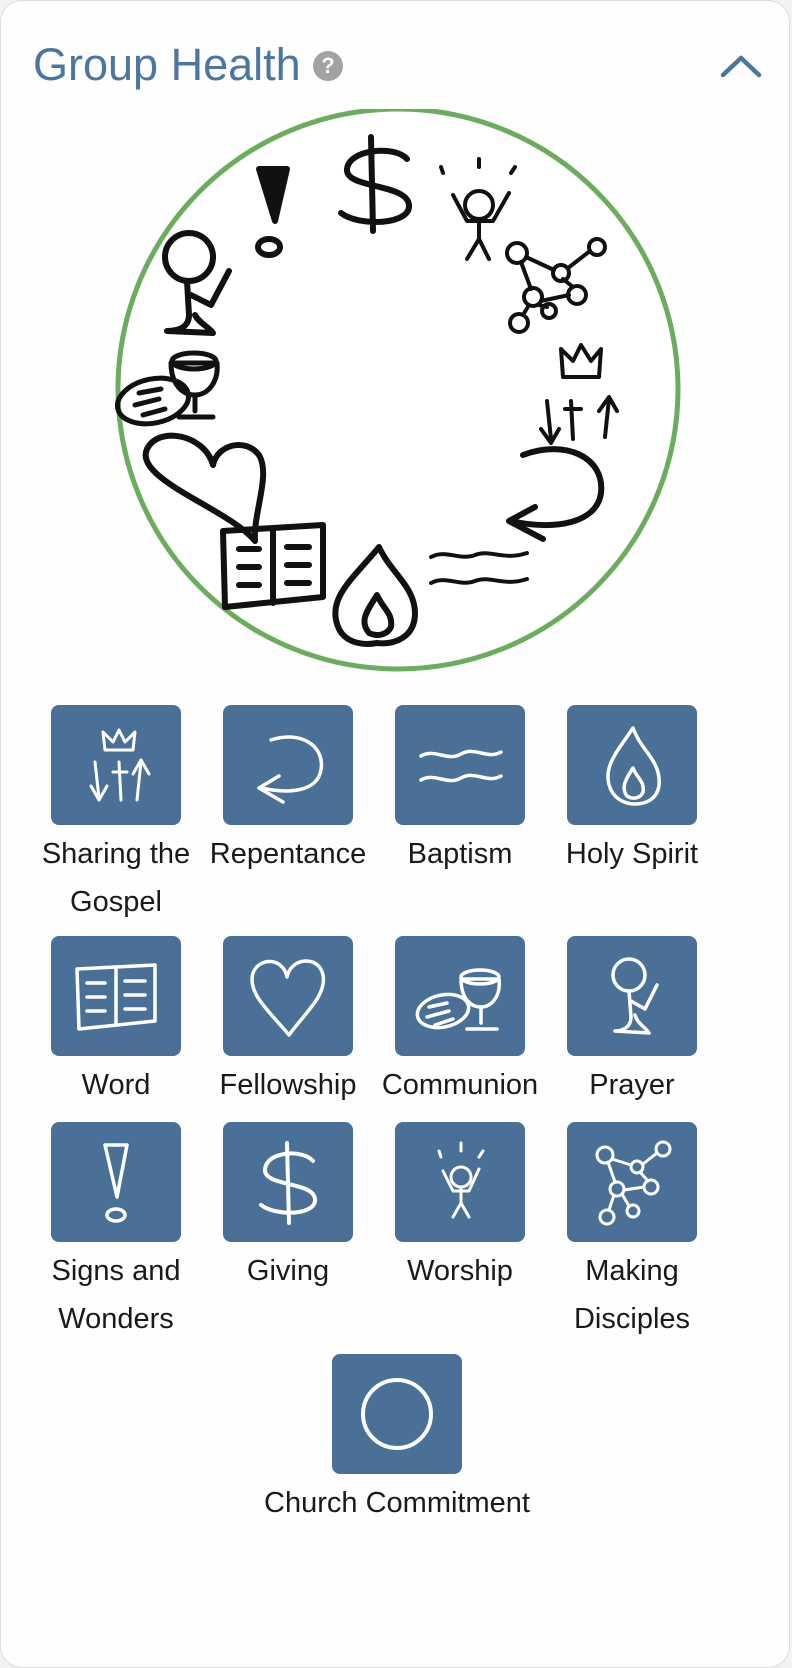 The height and width of the screenshot is (1668, 792). Describe the element at coordinates (632, 1295) in the screenshot. I see `making-disciples-label: Making Disciples` at that location.